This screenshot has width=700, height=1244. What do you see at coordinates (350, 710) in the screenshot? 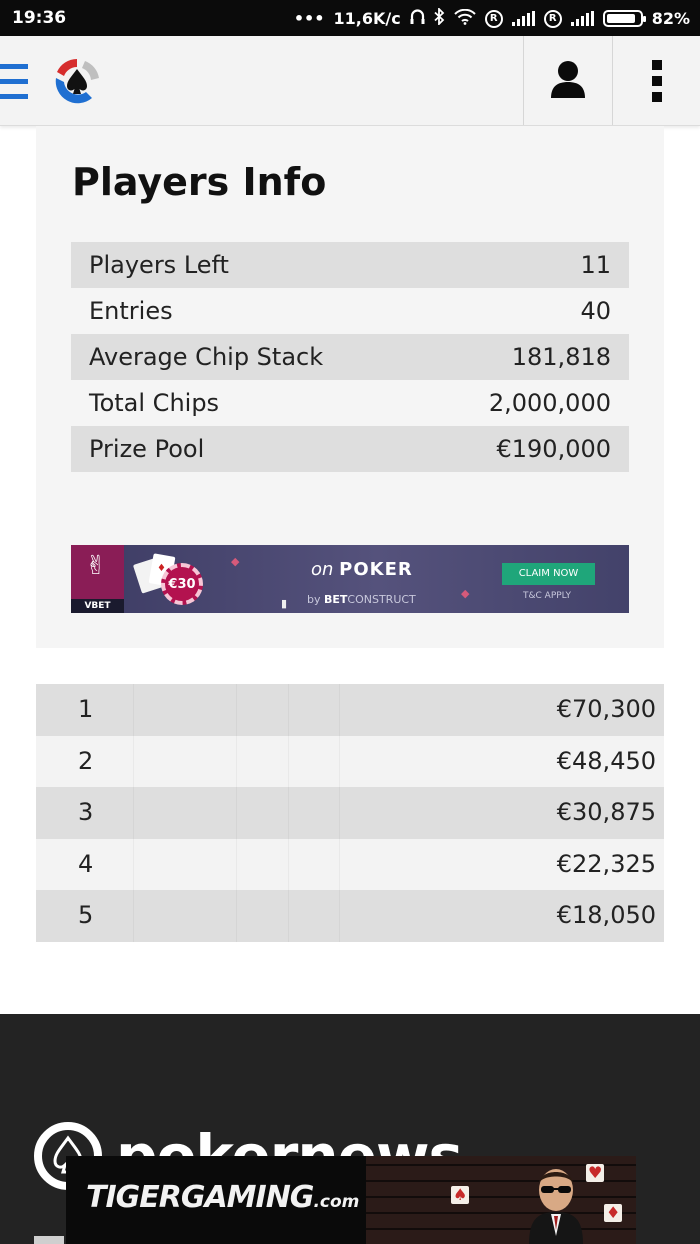
I see `table-row: 1 €70,300` at bounding box center [350, 710].